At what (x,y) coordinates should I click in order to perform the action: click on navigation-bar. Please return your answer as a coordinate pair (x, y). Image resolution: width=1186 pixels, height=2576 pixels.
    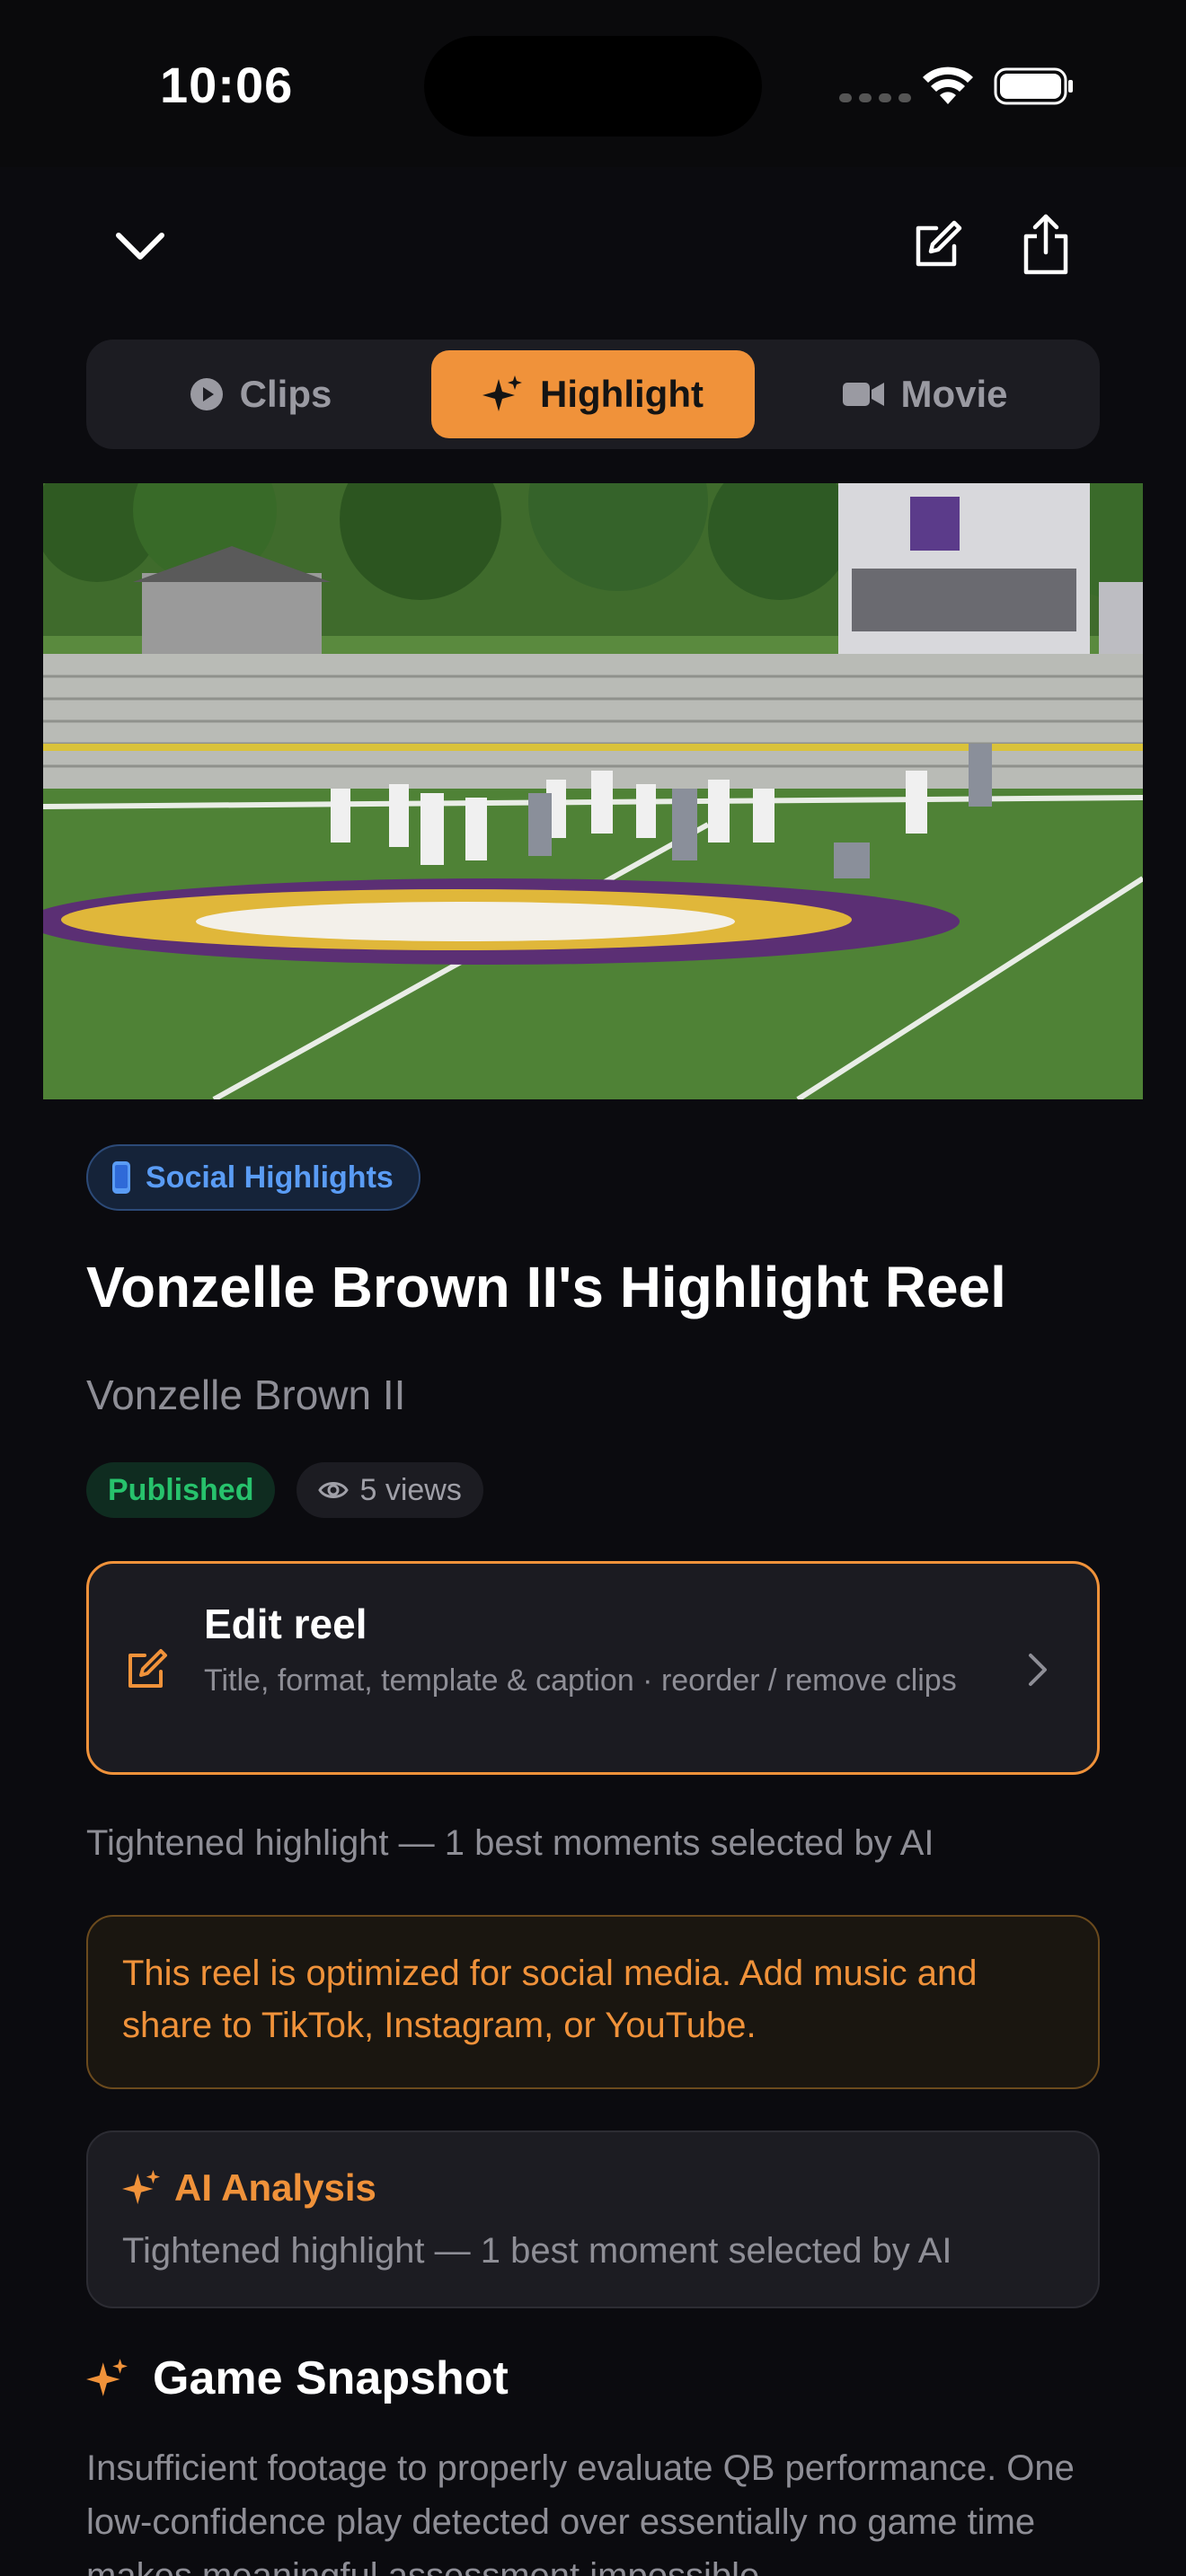
    Looking at the image, I should click on (593, 248).